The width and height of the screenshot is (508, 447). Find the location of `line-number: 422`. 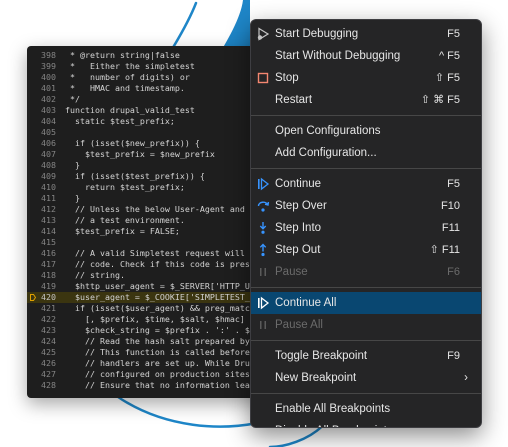

line-number: 422 is located at coordinates (48, 319).